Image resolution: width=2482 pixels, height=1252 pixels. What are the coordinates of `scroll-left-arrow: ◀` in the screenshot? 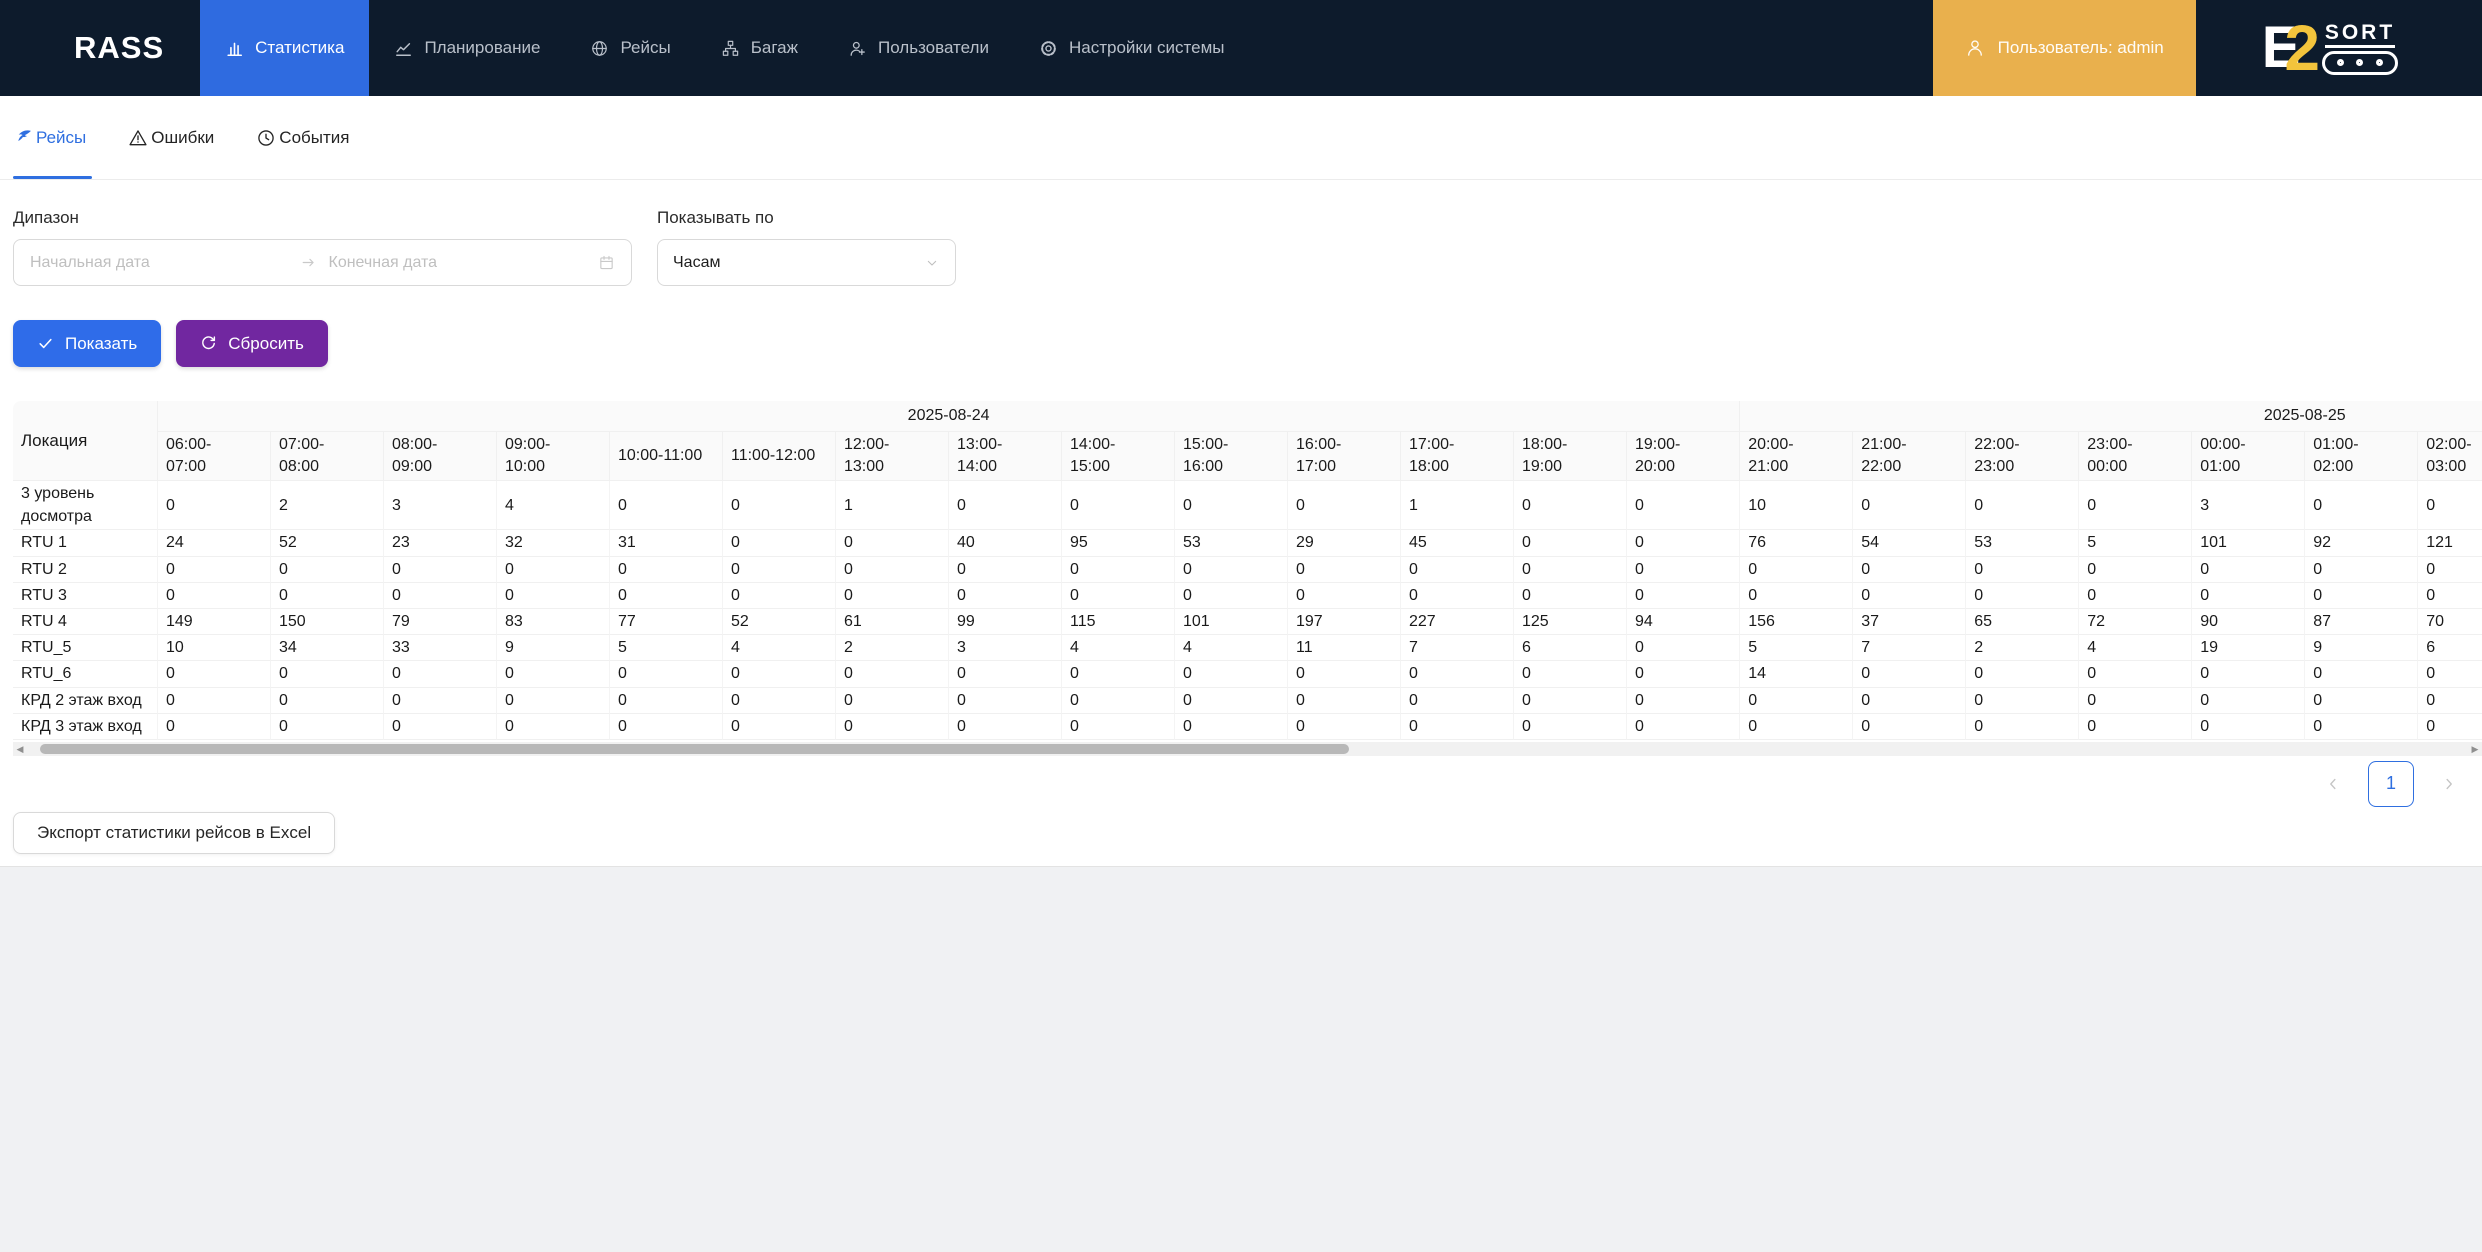 It's located at (20, 749).